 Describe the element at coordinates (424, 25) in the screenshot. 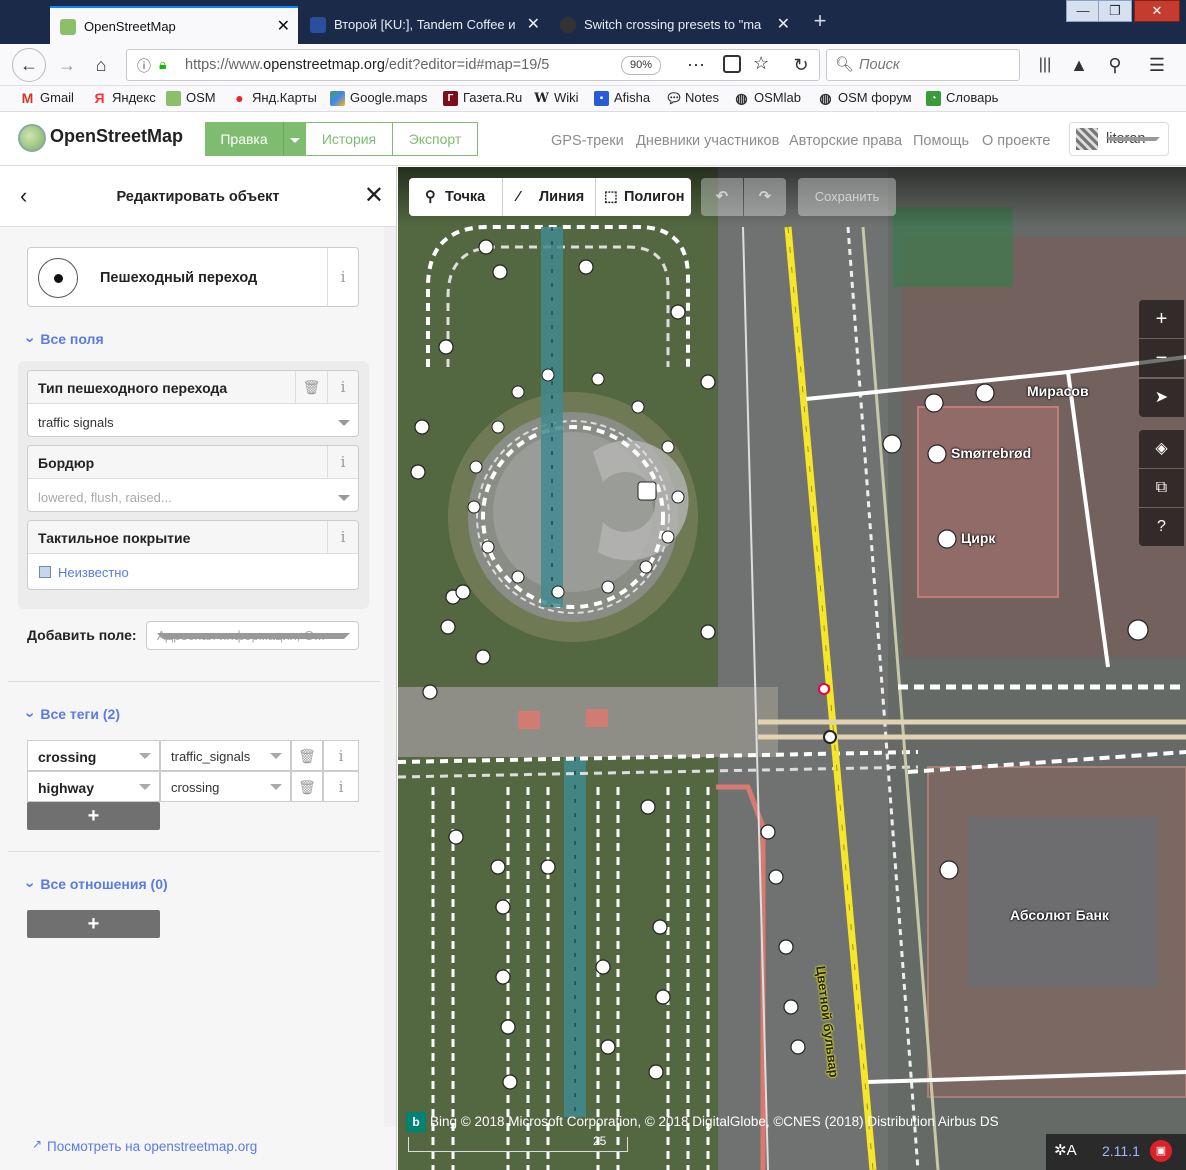

I see `tab-tandem-coffee: Второй [KU:], Tandem Coffee и ✕` at that location.